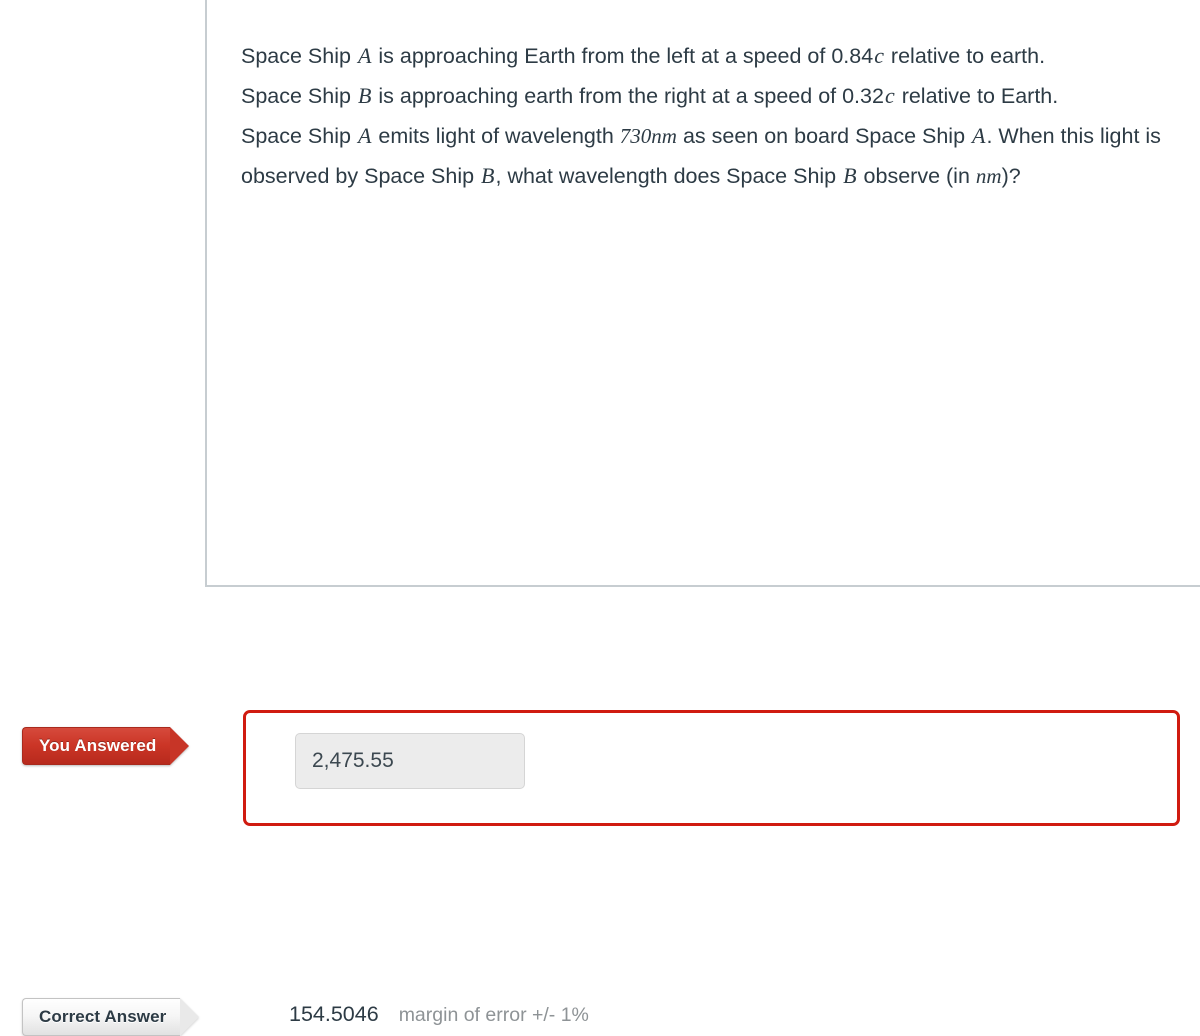 The width and height of the screenshot is (1200, 1036). What do you see at coordinates (977, 96) in the screenshot?
I see `text-run: relative to Earth.` at bounding box center [977, 96].